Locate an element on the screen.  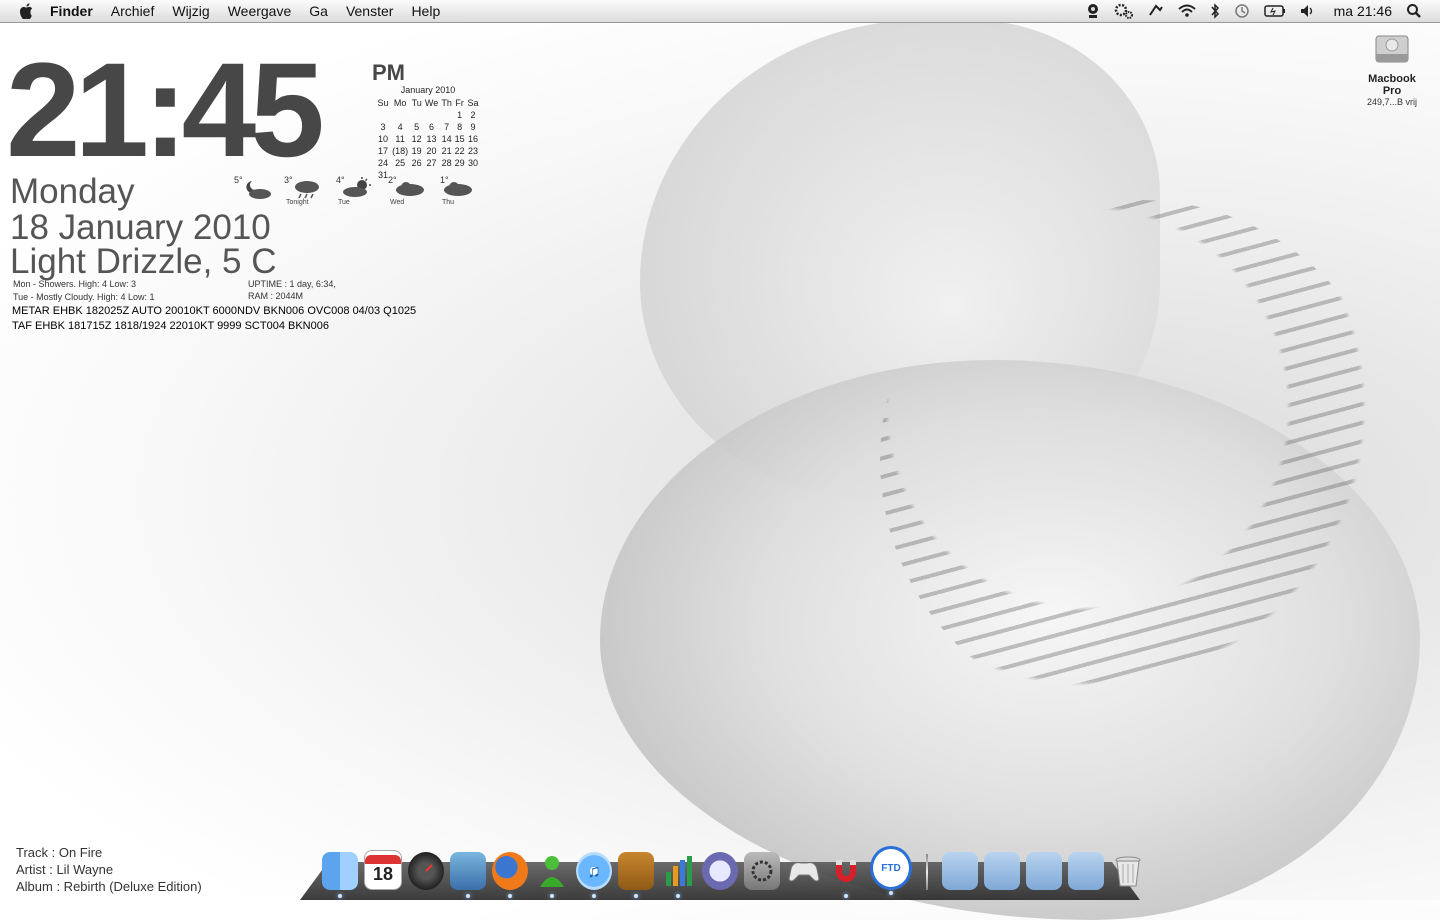
calendar-day: 2 is located at coordinates (473, 115).